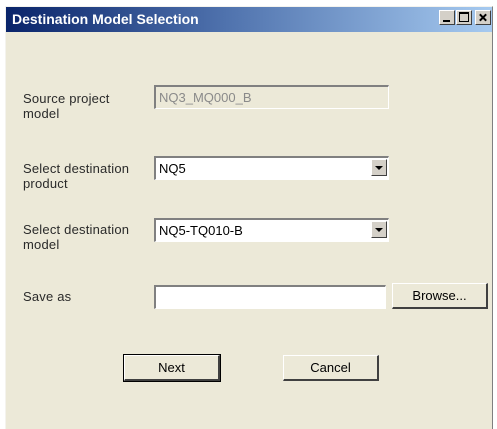  What do you see at coordinates (270, 297) in the screenshot?
I see `save-as-input` at bounding box center [270, 297].